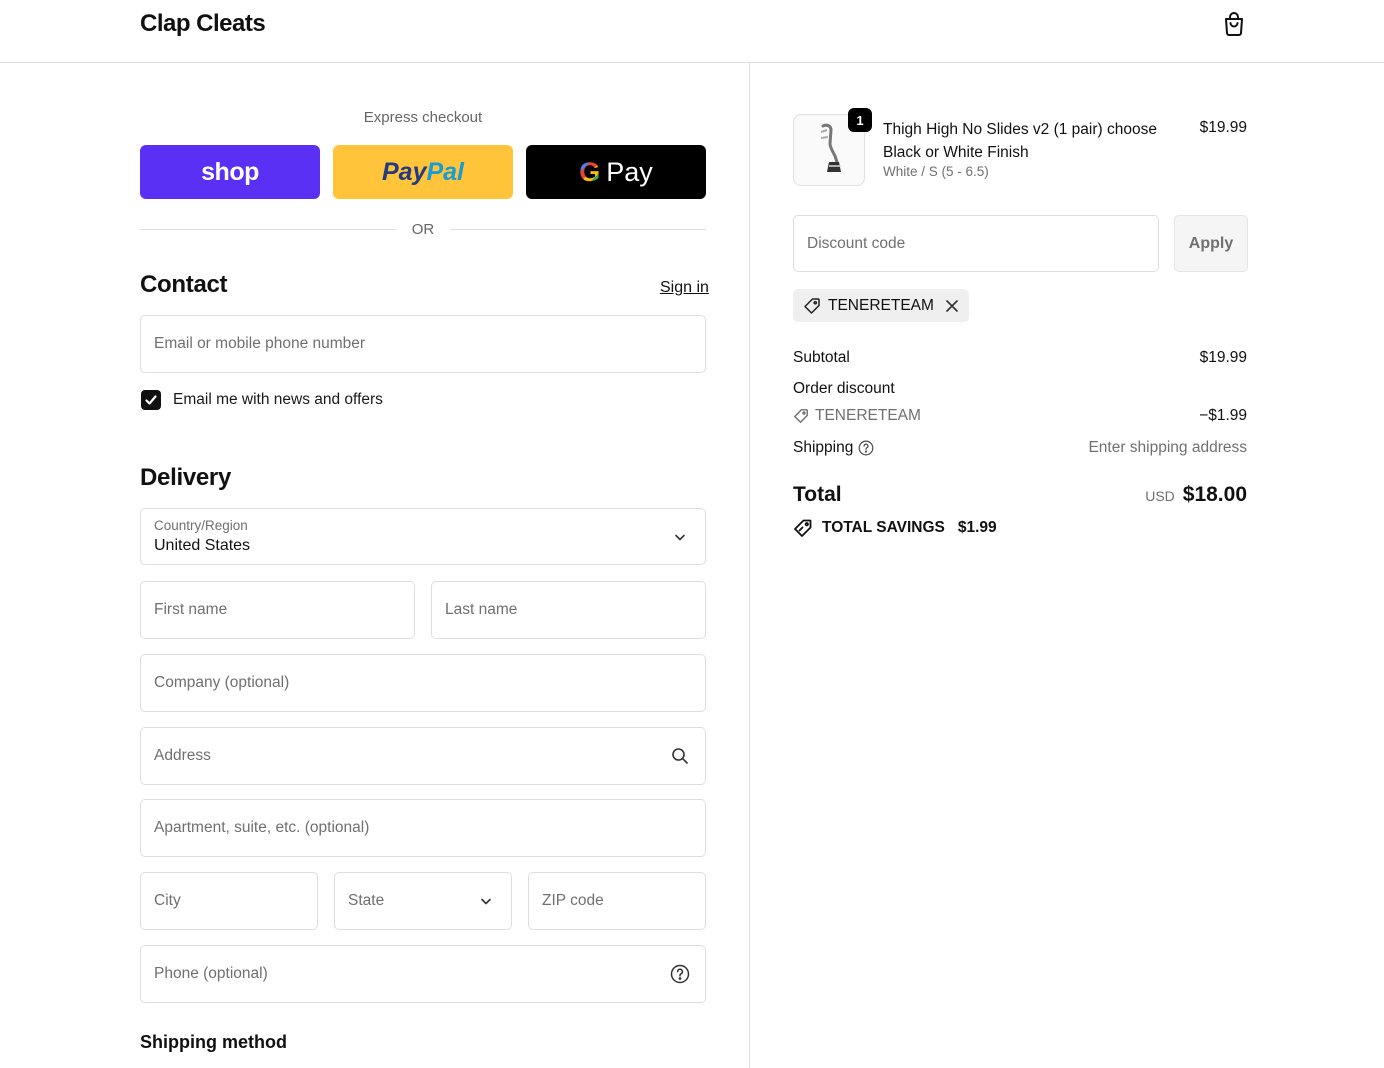 This screenshot has height=1068, width=1384. What do you see at coordinates (366, 900) in the screenshot?
I see `state-placeholder: State` at bounding box center [366, 900].